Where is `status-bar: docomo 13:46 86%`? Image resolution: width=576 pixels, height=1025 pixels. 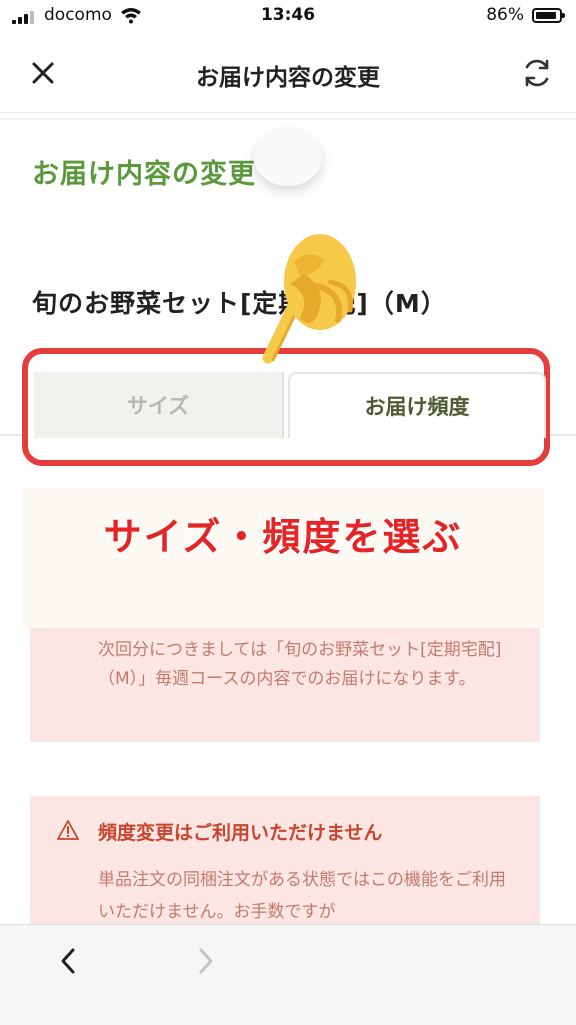
status-bar: docomo 13:46 86% is located at coordinates (288, 16).